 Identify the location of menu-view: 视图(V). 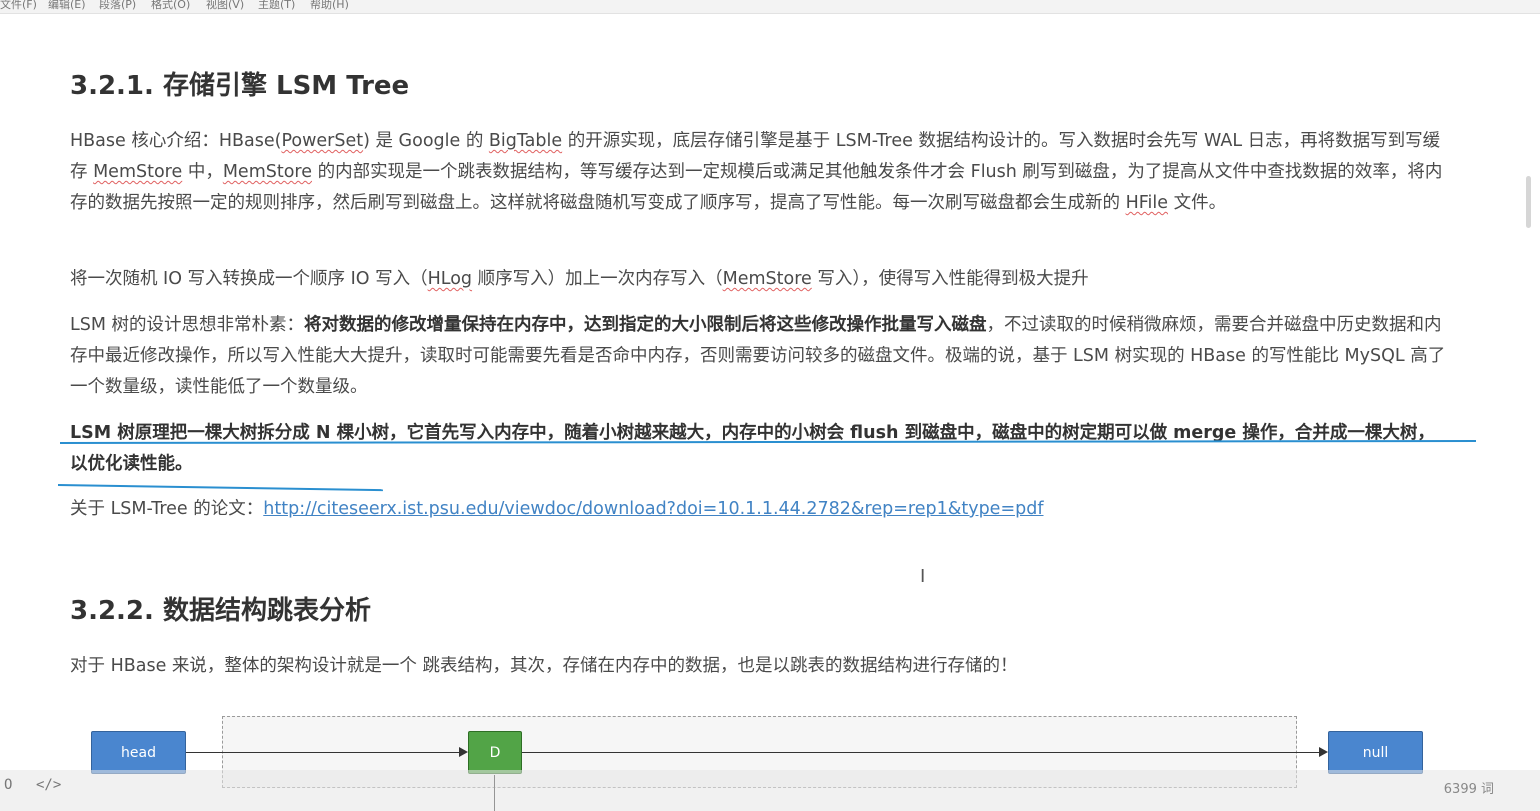
(225, 6).